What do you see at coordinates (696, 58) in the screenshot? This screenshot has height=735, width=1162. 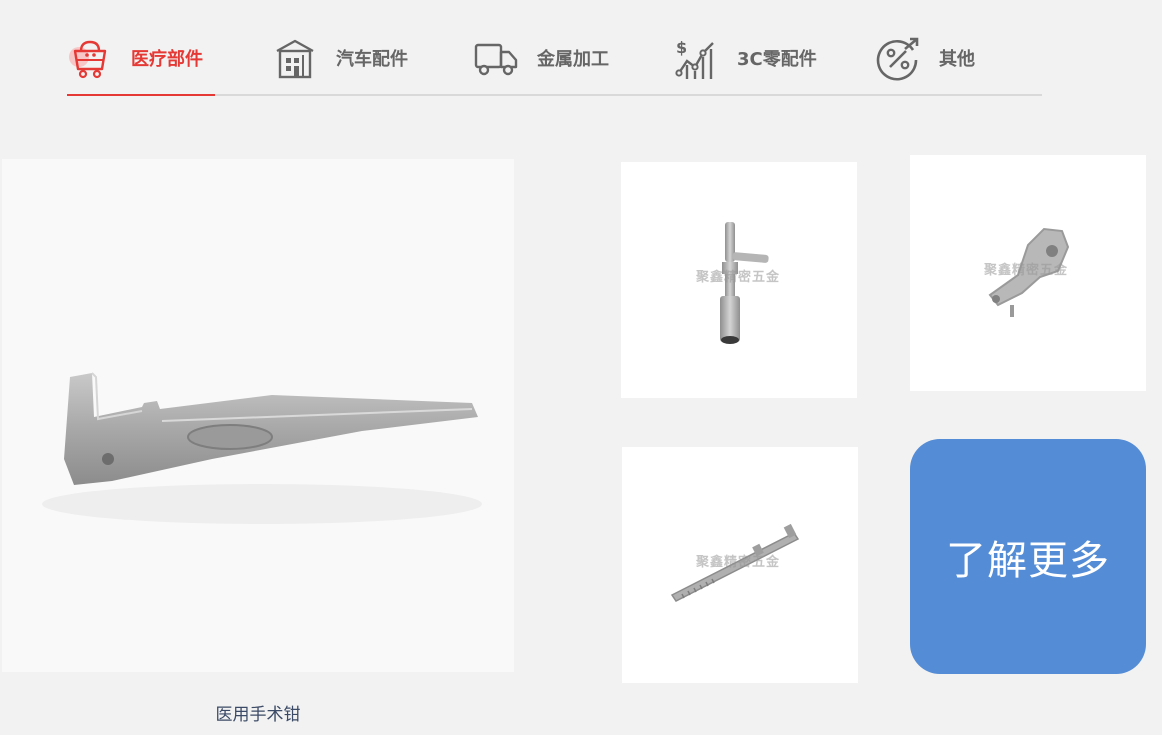 I see `chart-dollar-icon: $` at bounding box center [696, 58].